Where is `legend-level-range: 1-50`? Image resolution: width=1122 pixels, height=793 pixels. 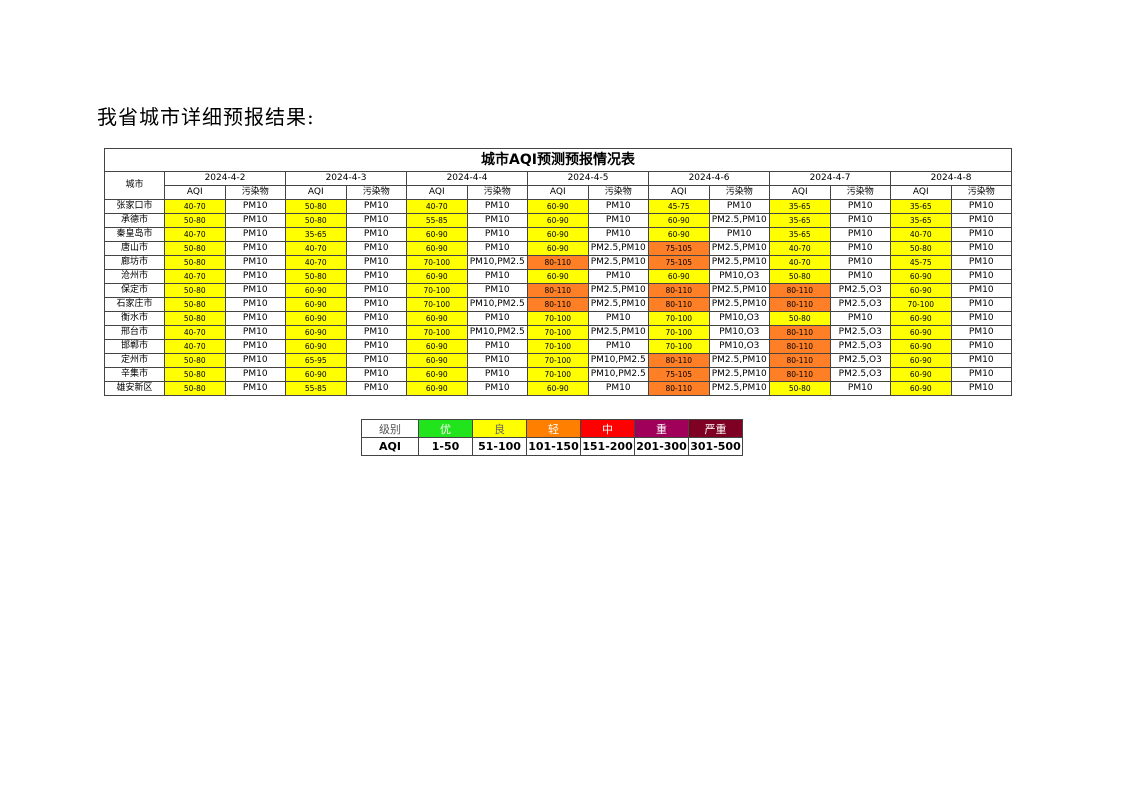 legend-level-range: 1-50 is located at coordinates (445, 446).